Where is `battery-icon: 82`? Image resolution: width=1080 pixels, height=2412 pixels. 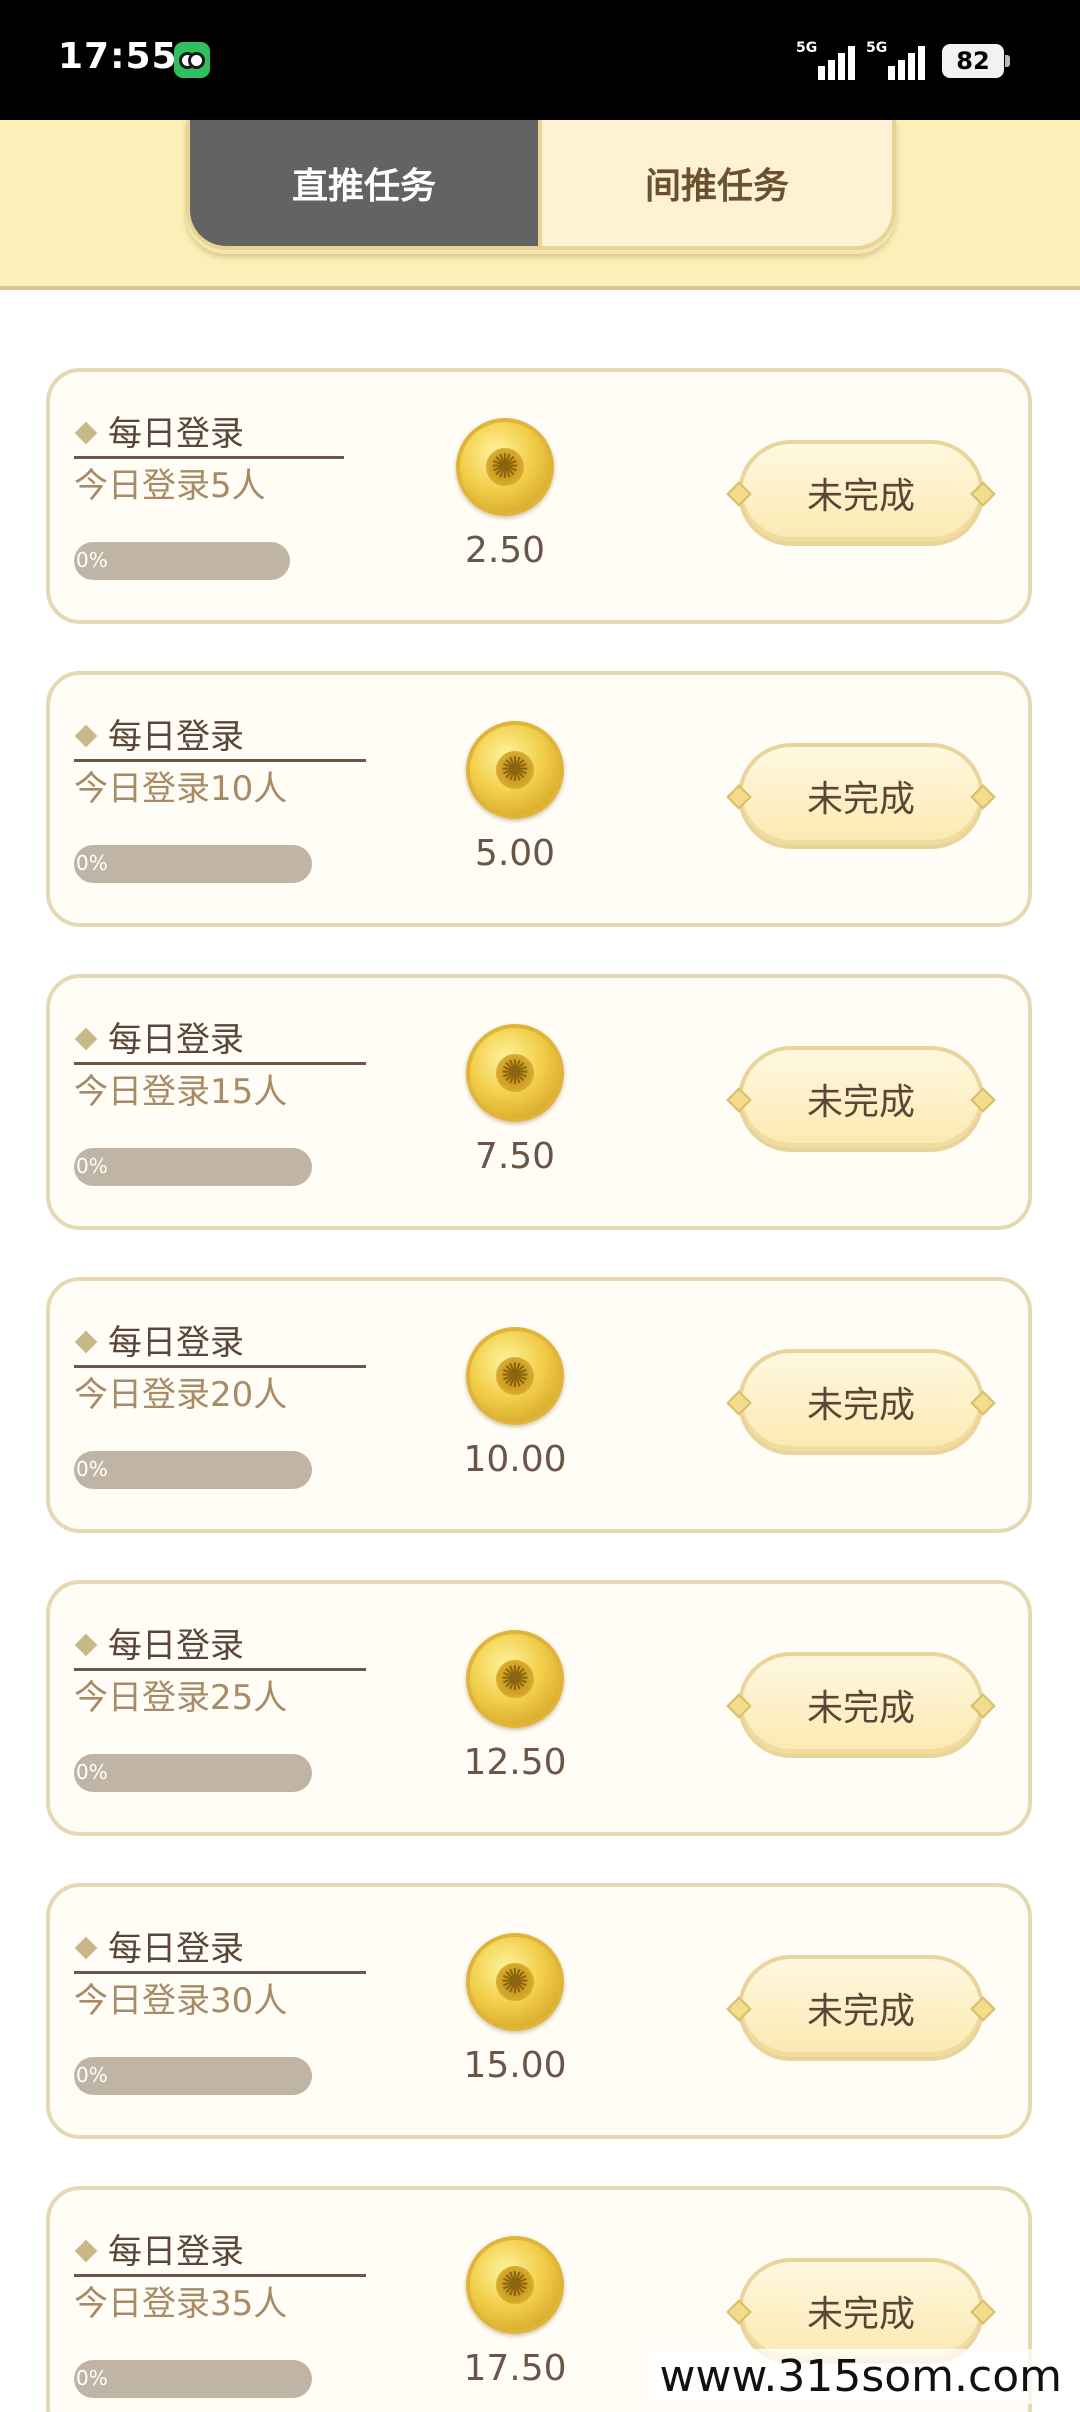
battery-icon: 82 is located at coordinates (976, 61).